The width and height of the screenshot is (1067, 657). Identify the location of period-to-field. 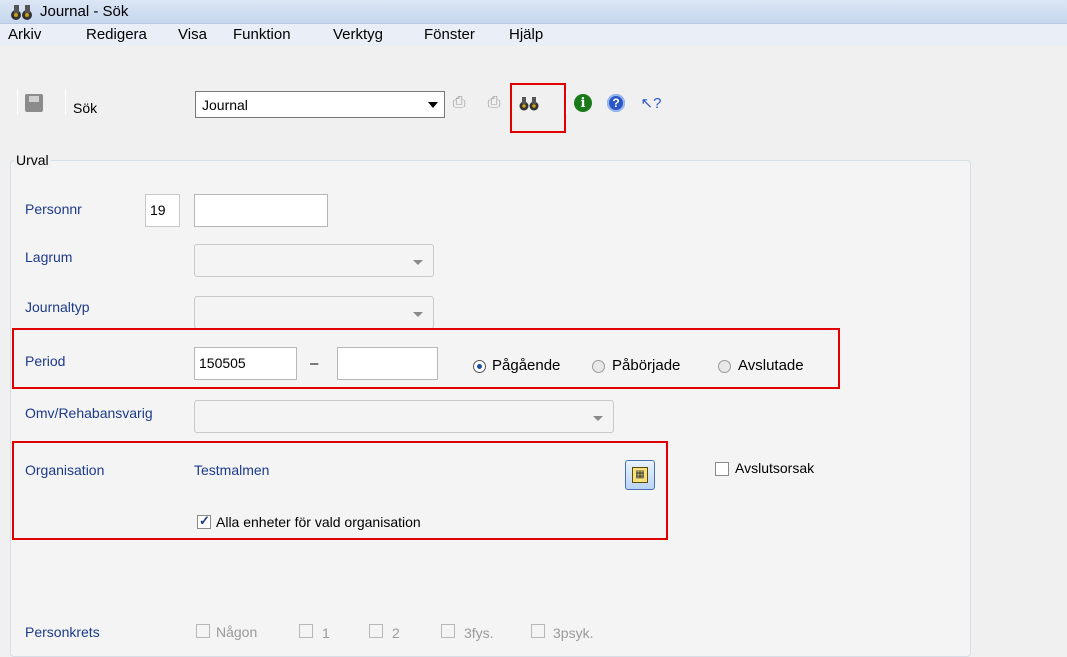
(387, 363).